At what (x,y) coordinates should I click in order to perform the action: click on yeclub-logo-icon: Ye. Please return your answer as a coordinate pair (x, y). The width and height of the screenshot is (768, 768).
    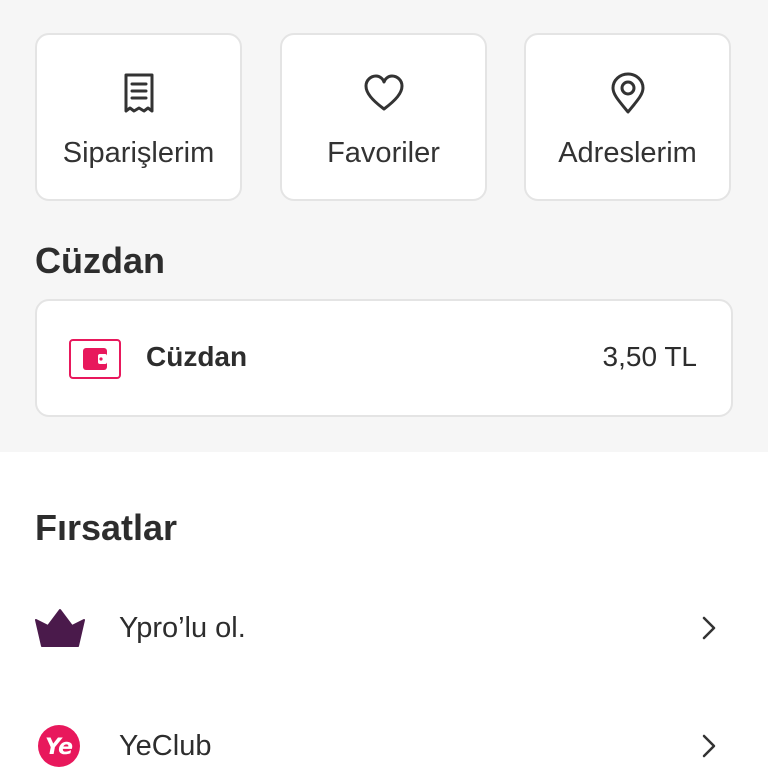
    Looking at the image, I should click on (59, 746).